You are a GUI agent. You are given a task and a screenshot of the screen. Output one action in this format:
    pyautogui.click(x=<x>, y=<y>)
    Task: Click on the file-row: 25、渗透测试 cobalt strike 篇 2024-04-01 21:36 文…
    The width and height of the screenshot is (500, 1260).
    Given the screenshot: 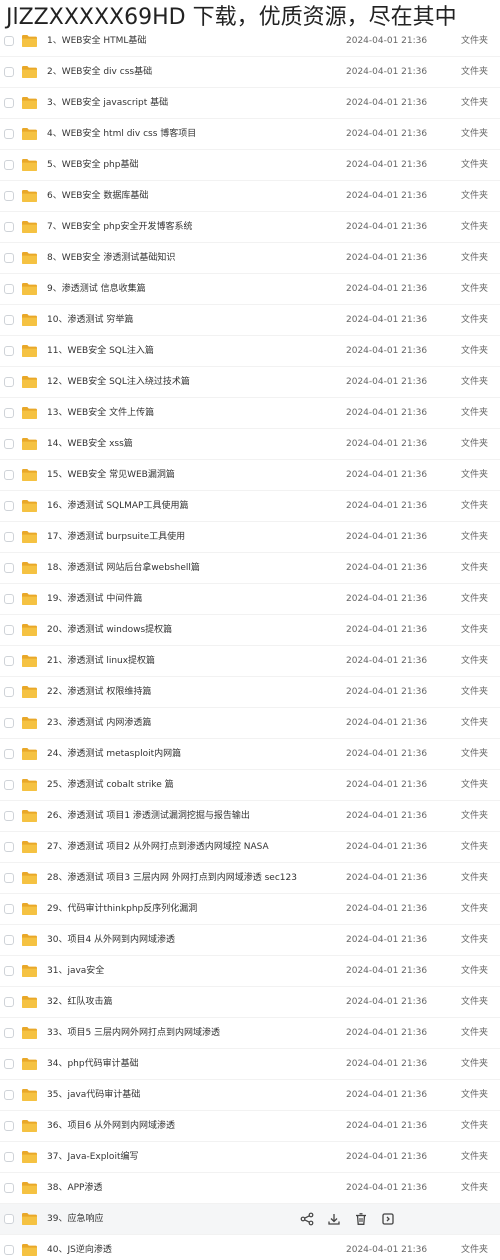 What is the action you would take?
    pyautogui.click(x=250, y=785)
    